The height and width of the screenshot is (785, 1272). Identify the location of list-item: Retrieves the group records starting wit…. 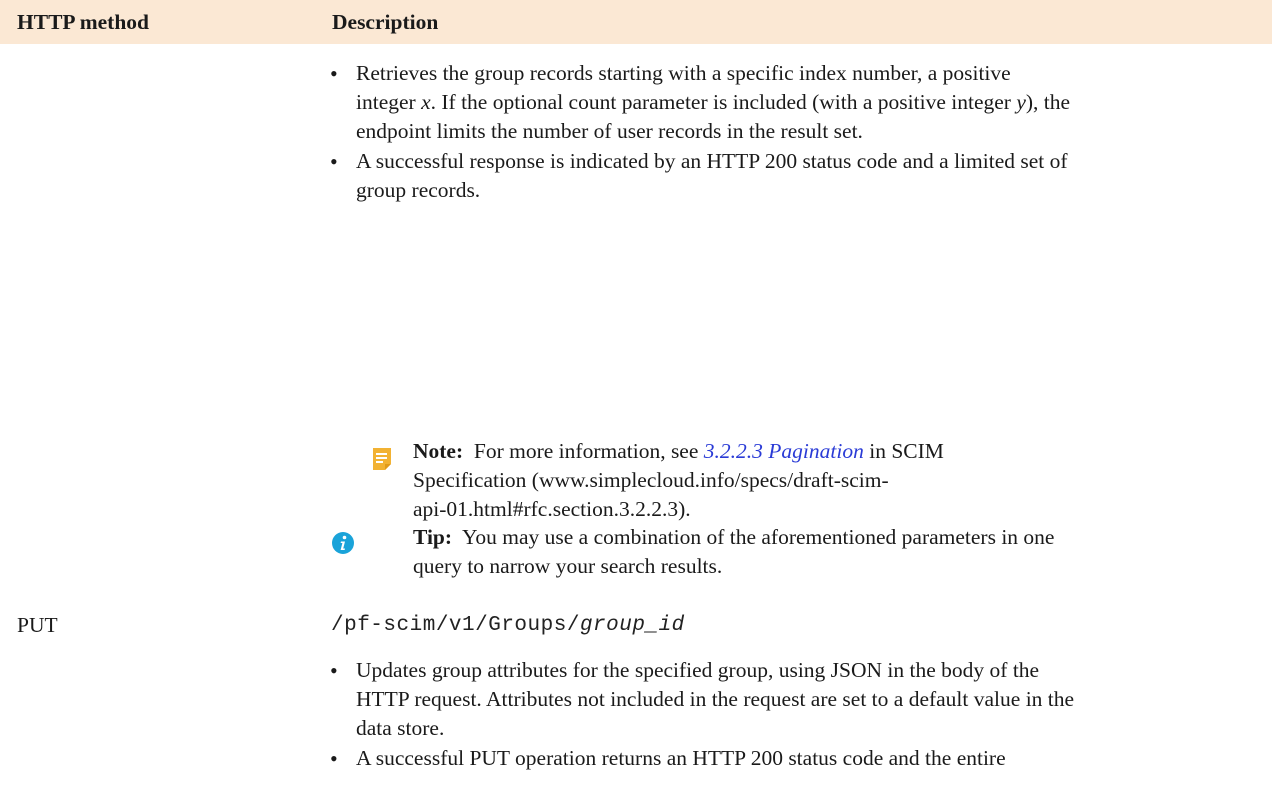
(713, 102).